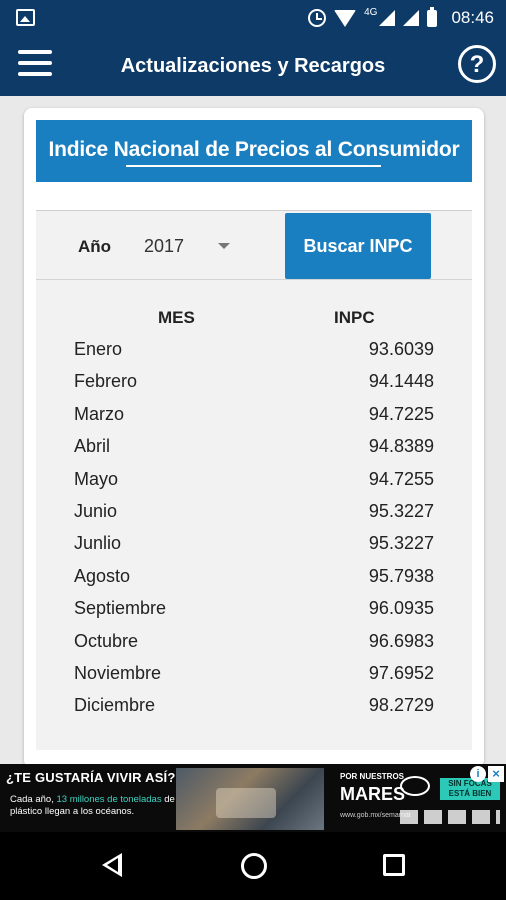 This screenshot has width=506, height=900. I want to click on wifi-icon, so click(345, 18).